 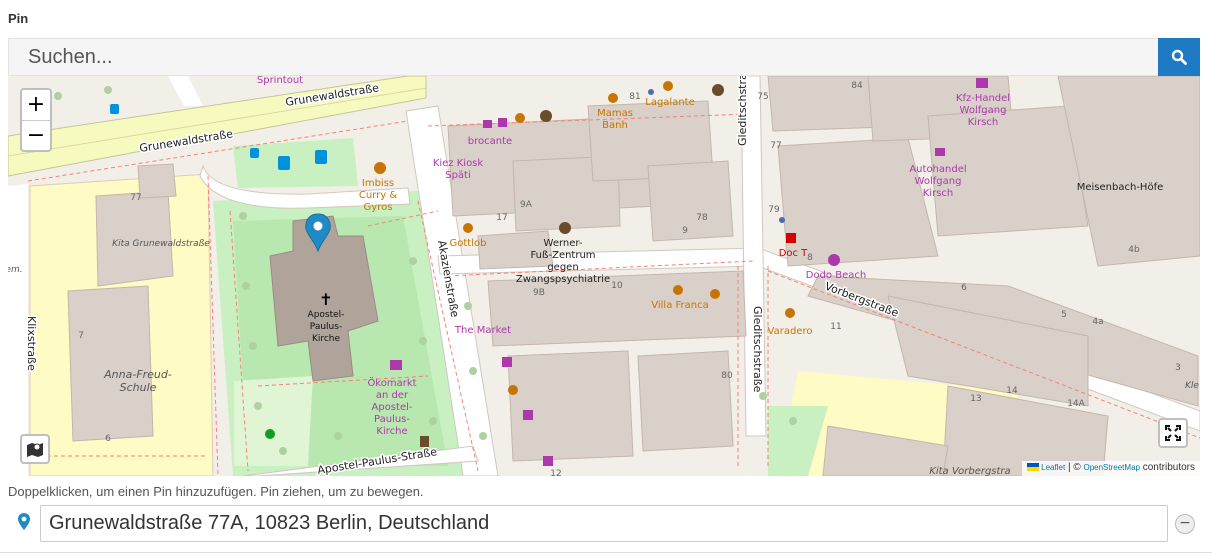 What do you see at coordinates (36, 135) in the screenshot?
I see `zoom-out-button: −` at bounding box center [36, 135].